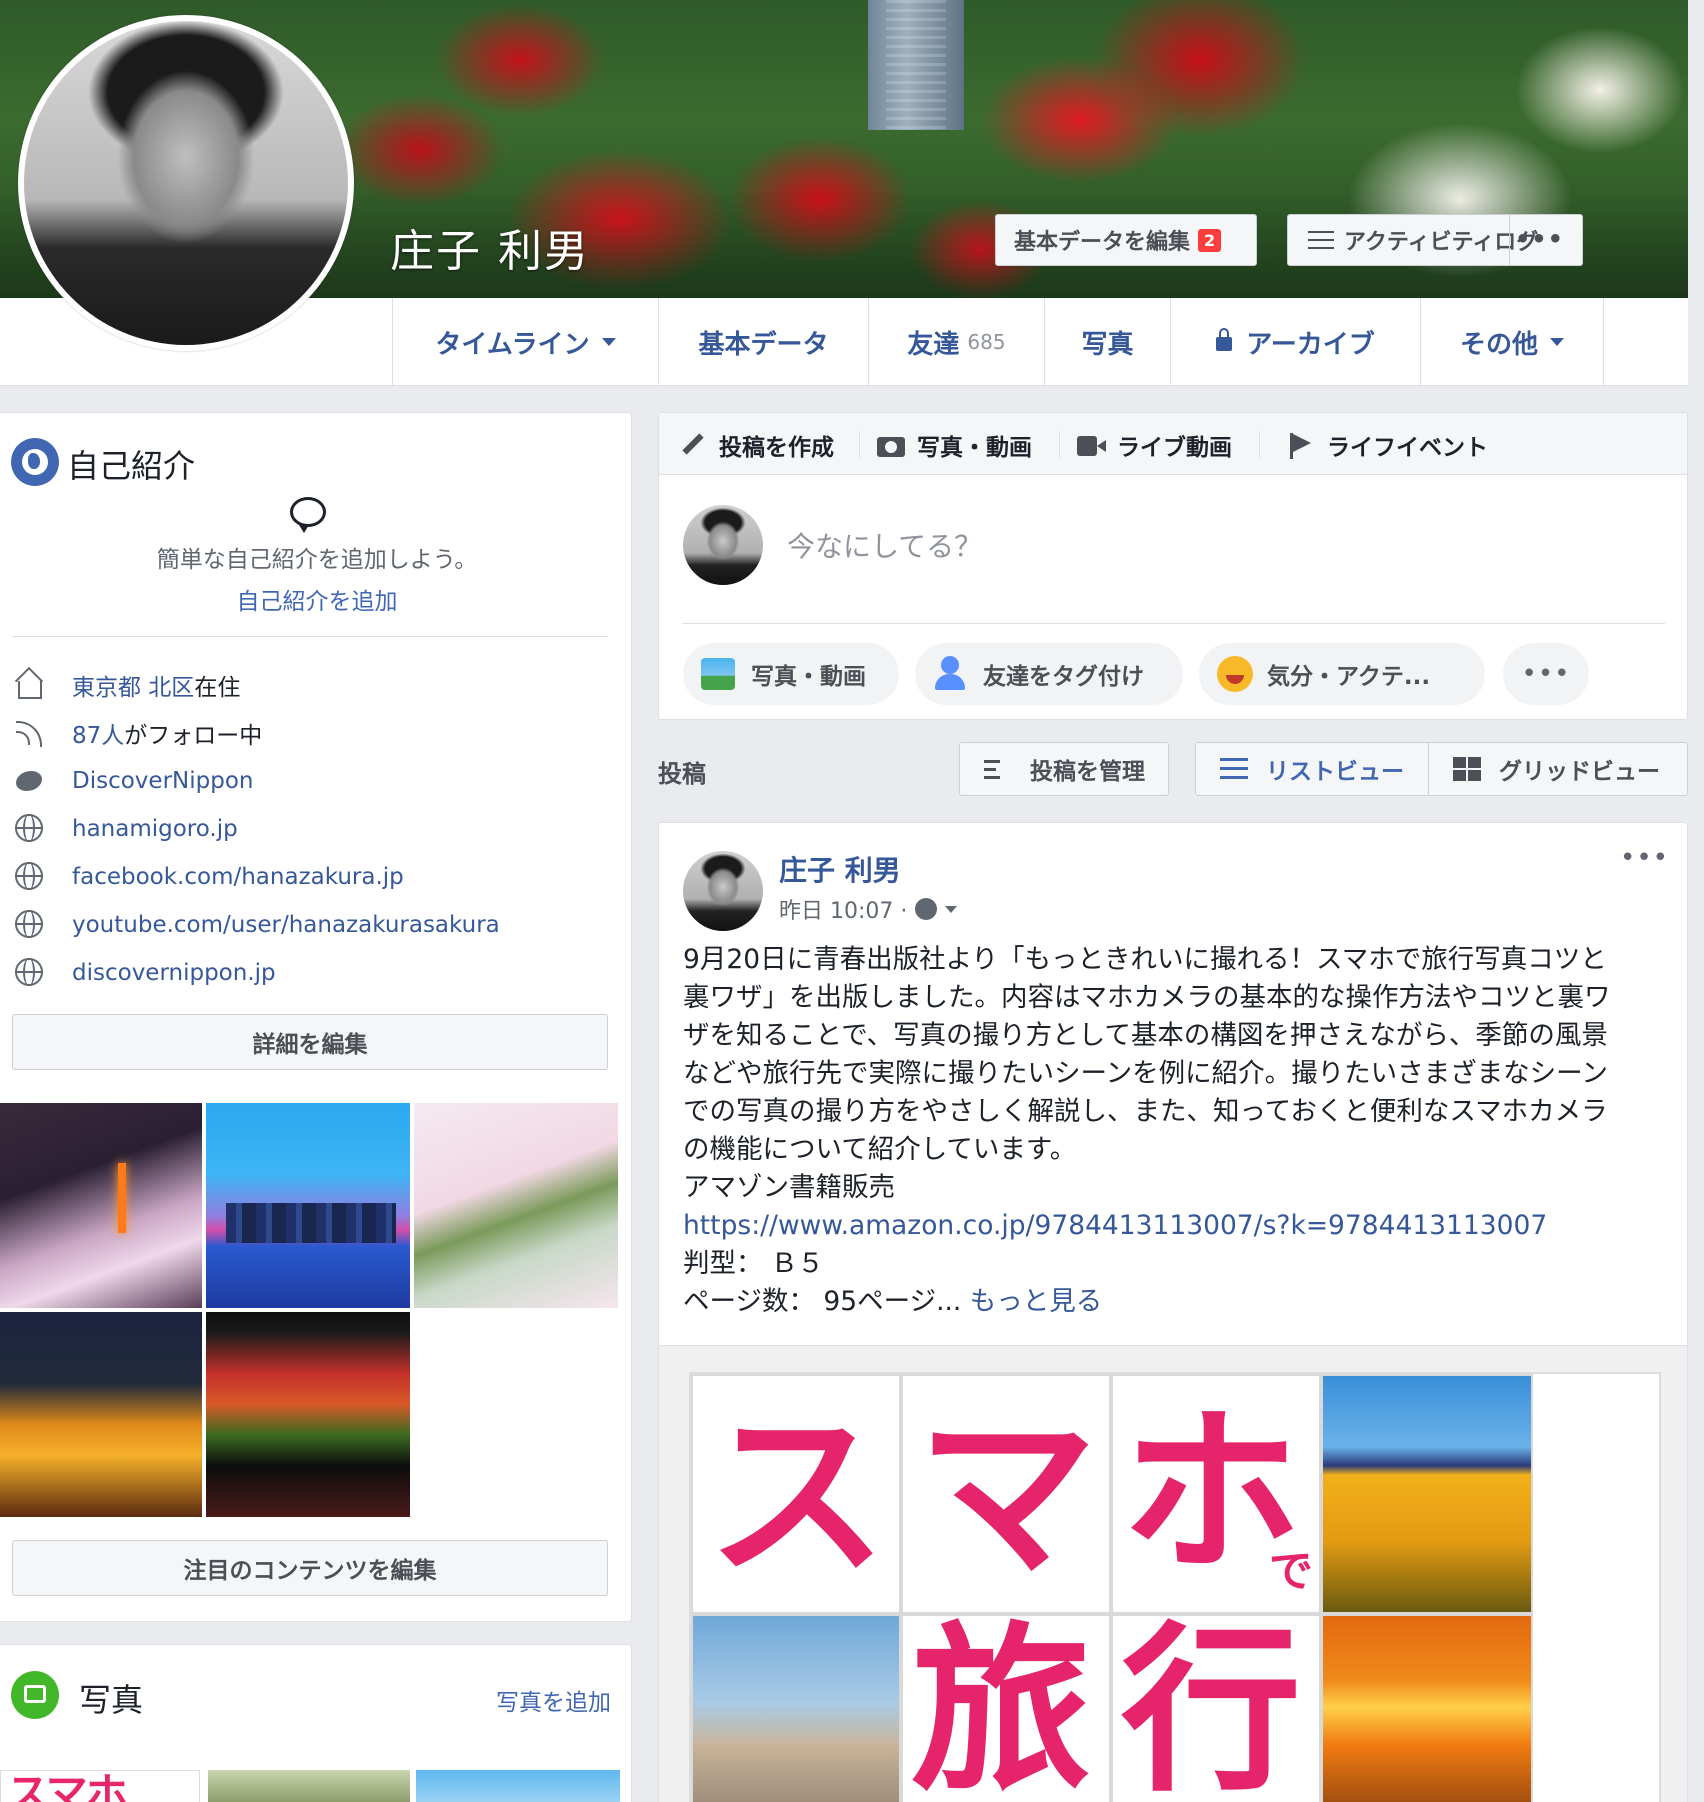 The height and width of the screenshot is (1802, 1704). I want to click on edit-details-button: 詳細を編集, so click(310, 1042).